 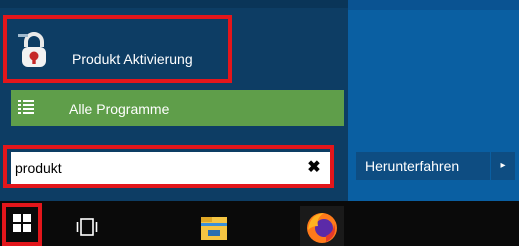 I want to click on folder-icon, so click(x=214, y=228).